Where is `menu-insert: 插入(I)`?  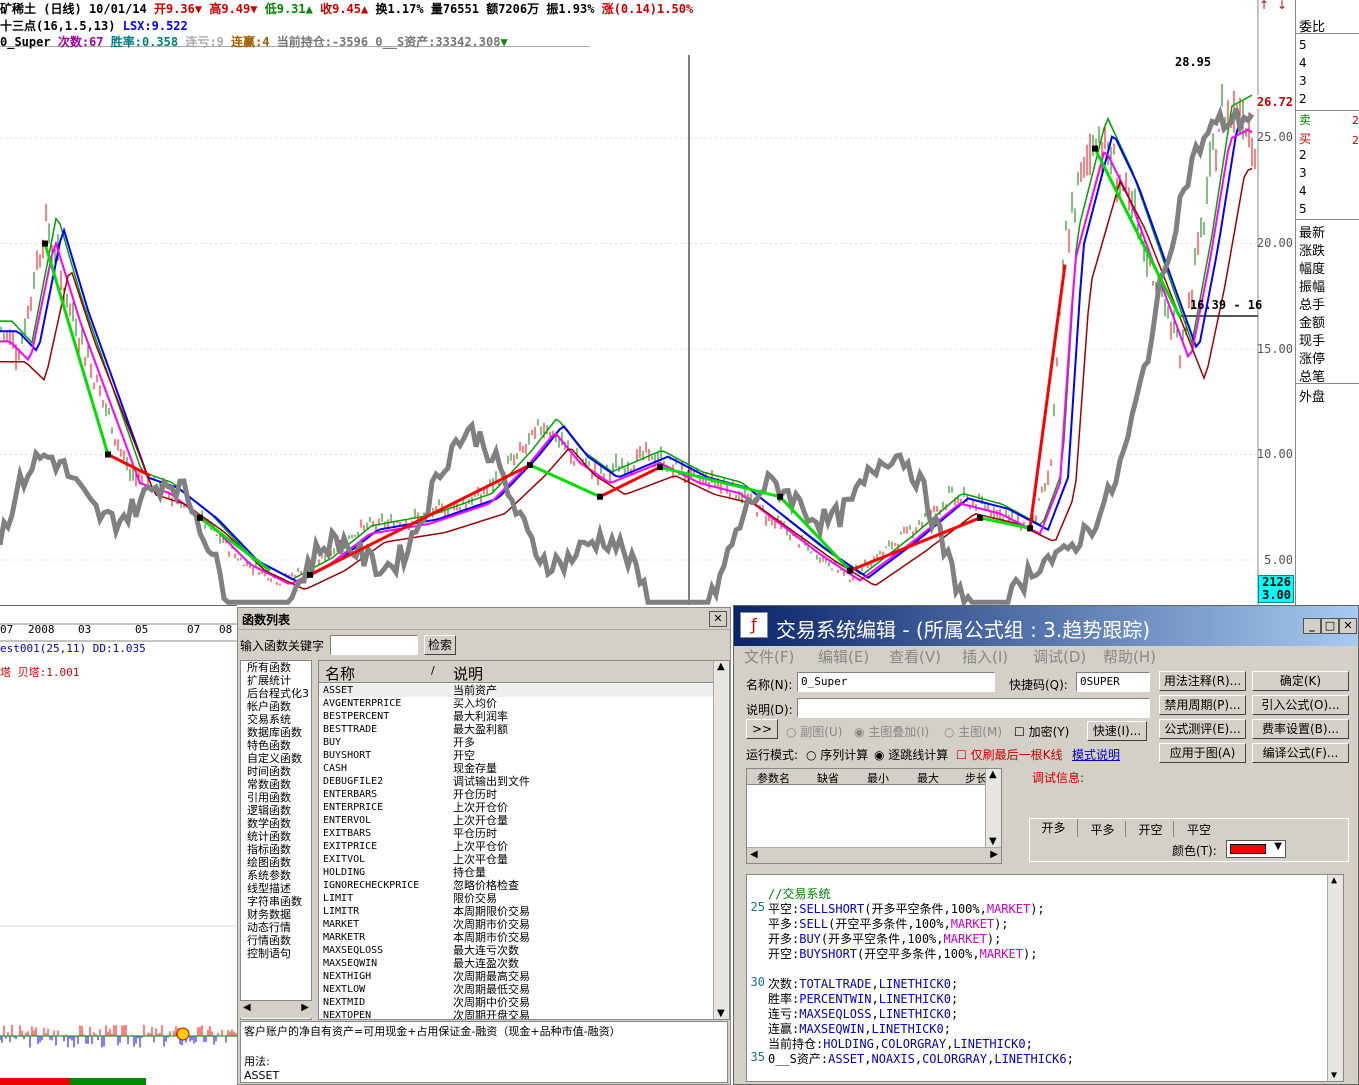 menu-insert: 插入(I) is located at coordinates (985, 656).